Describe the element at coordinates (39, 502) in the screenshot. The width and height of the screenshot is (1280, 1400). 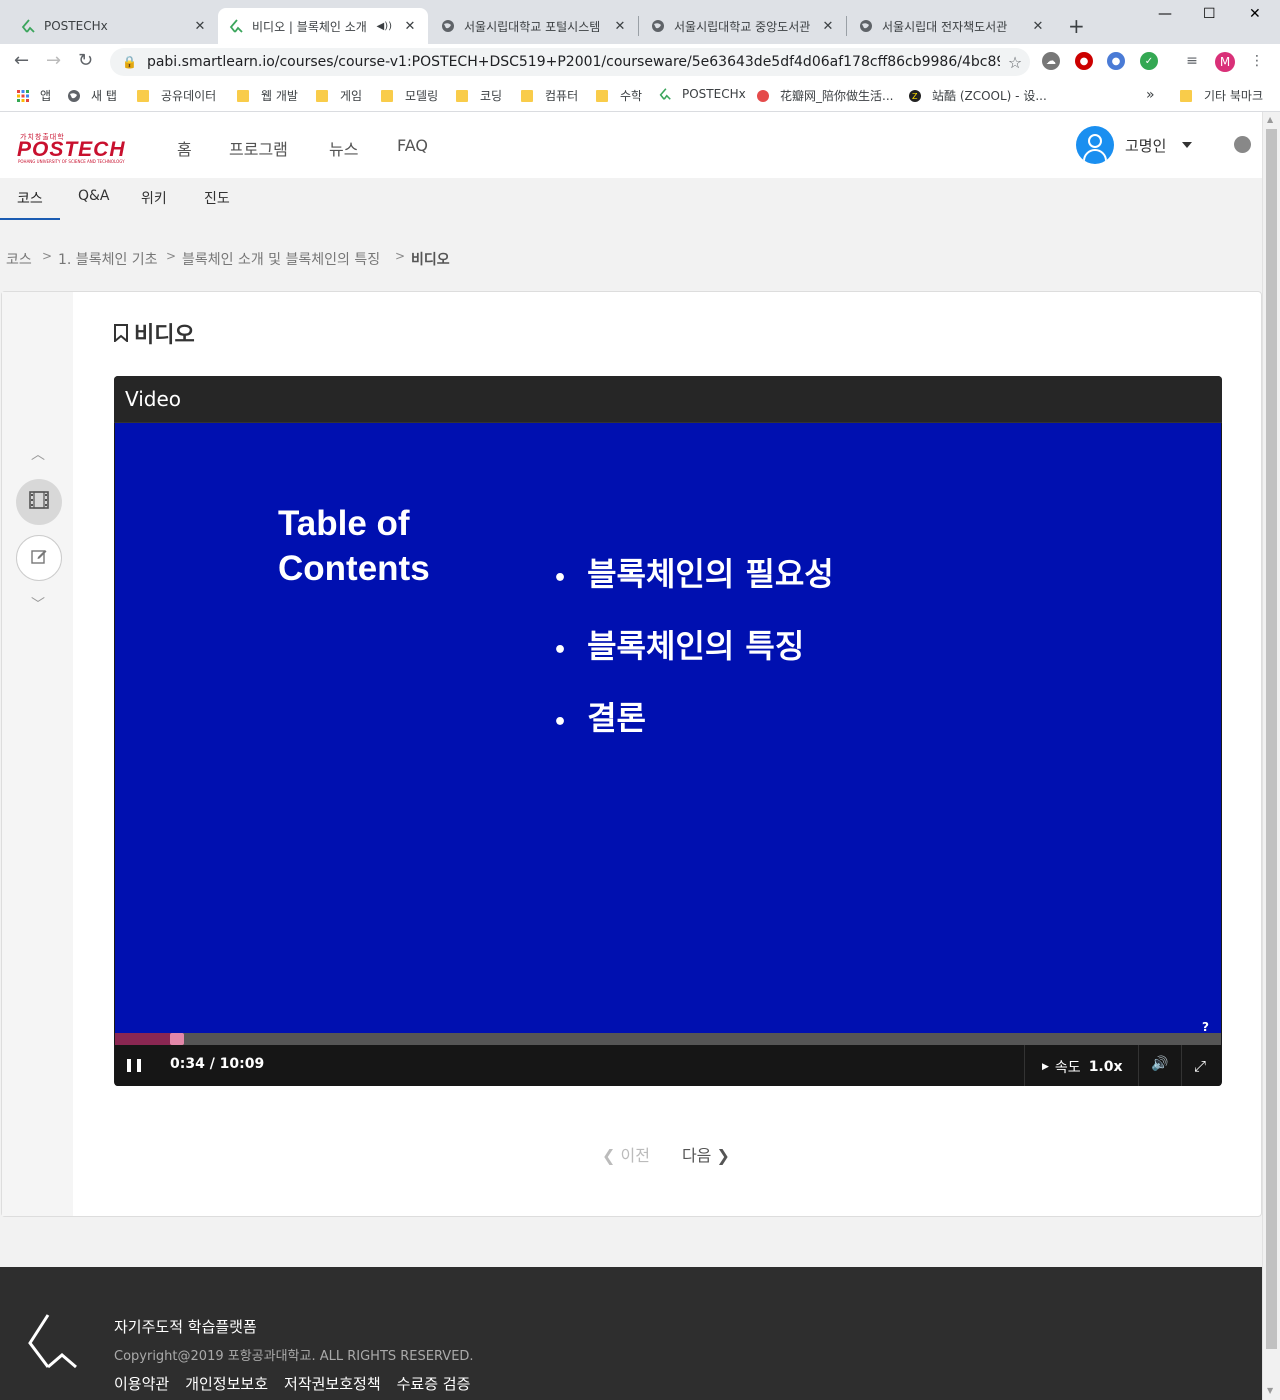
I see `video-unit-button` at that location.